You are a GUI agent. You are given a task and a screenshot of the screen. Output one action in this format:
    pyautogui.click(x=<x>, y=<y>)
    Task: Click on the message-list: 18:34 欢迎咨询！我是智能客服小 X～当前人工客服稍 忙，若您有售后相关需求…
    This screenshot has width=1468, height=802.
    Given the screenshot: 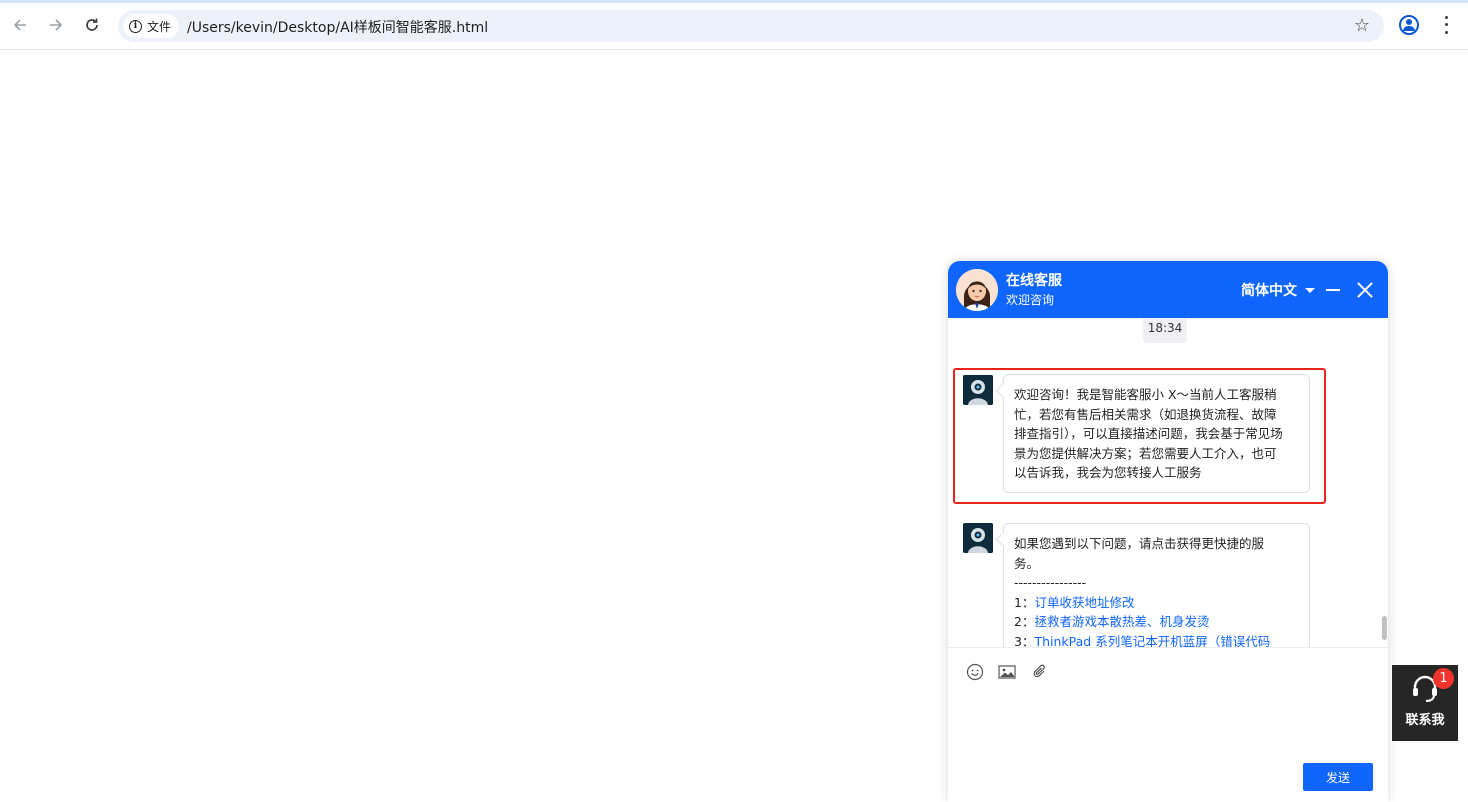 What is the action you would take?
    pyautogui.click(x=1168, y=482)
    